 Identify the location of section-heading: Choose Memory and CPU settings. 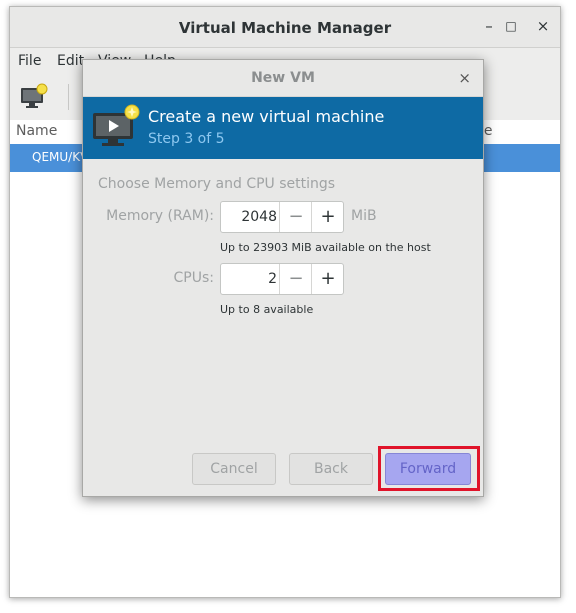
(217, 184).